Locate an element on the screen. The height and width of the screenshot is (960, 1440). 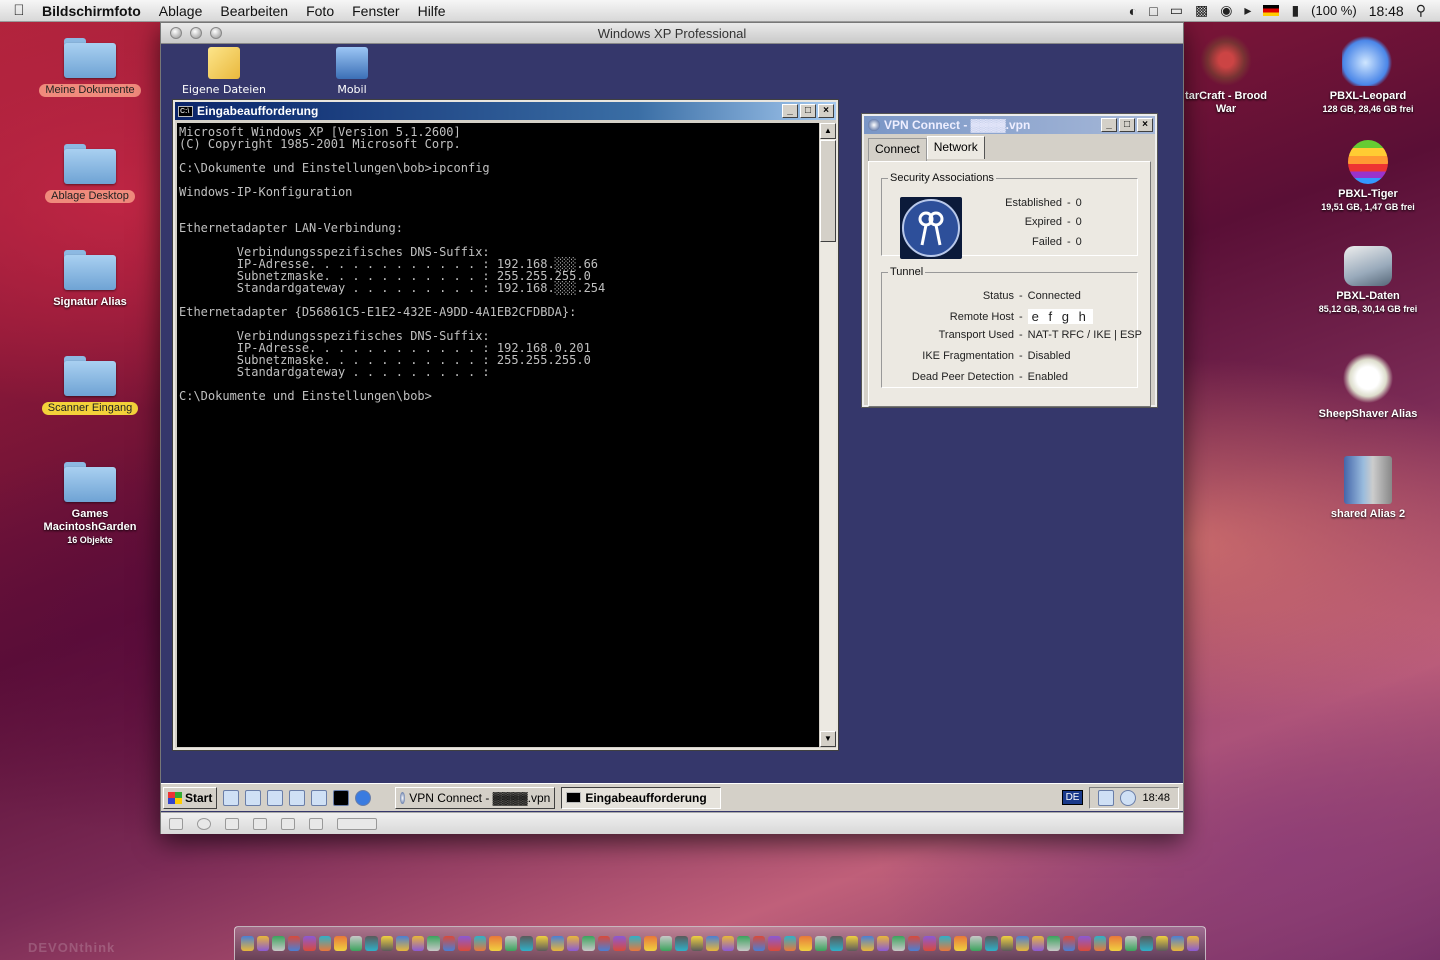
hard-disk-icon is located at coordinates (176, 823).